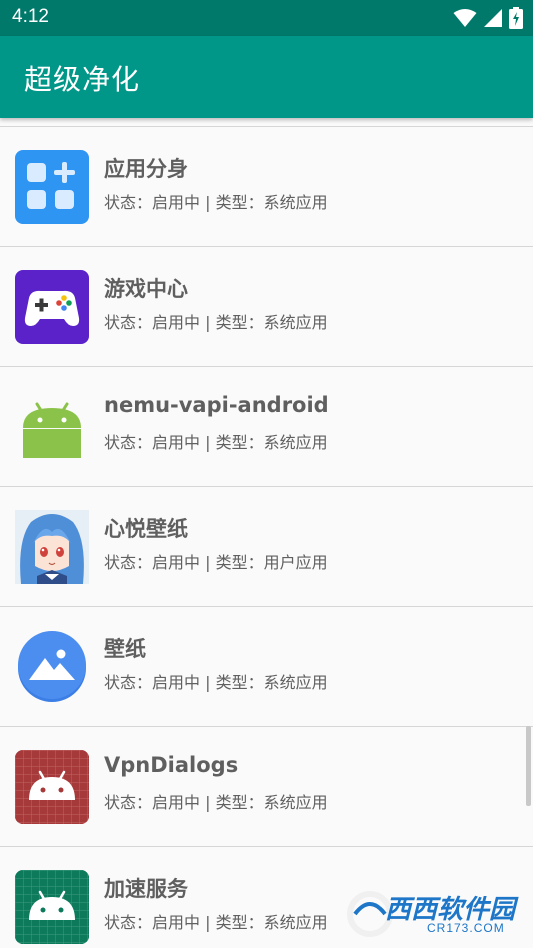 The height and width of the screenshot is (948, 533). Describe the element at coordinates (437, 914) in the screenshot. I see `watermark-logo: 西西软件园 CR173.COM` at that location.